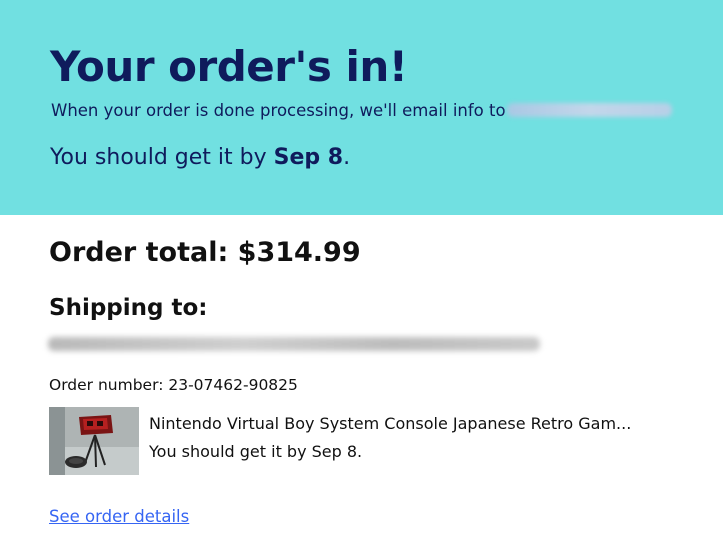 This screenshot has width=723, height=543. What do you see at coordinates (119, 516) in the screenshot?
I see `see-order-details-link: See order details` at bounding box center [119, 516].